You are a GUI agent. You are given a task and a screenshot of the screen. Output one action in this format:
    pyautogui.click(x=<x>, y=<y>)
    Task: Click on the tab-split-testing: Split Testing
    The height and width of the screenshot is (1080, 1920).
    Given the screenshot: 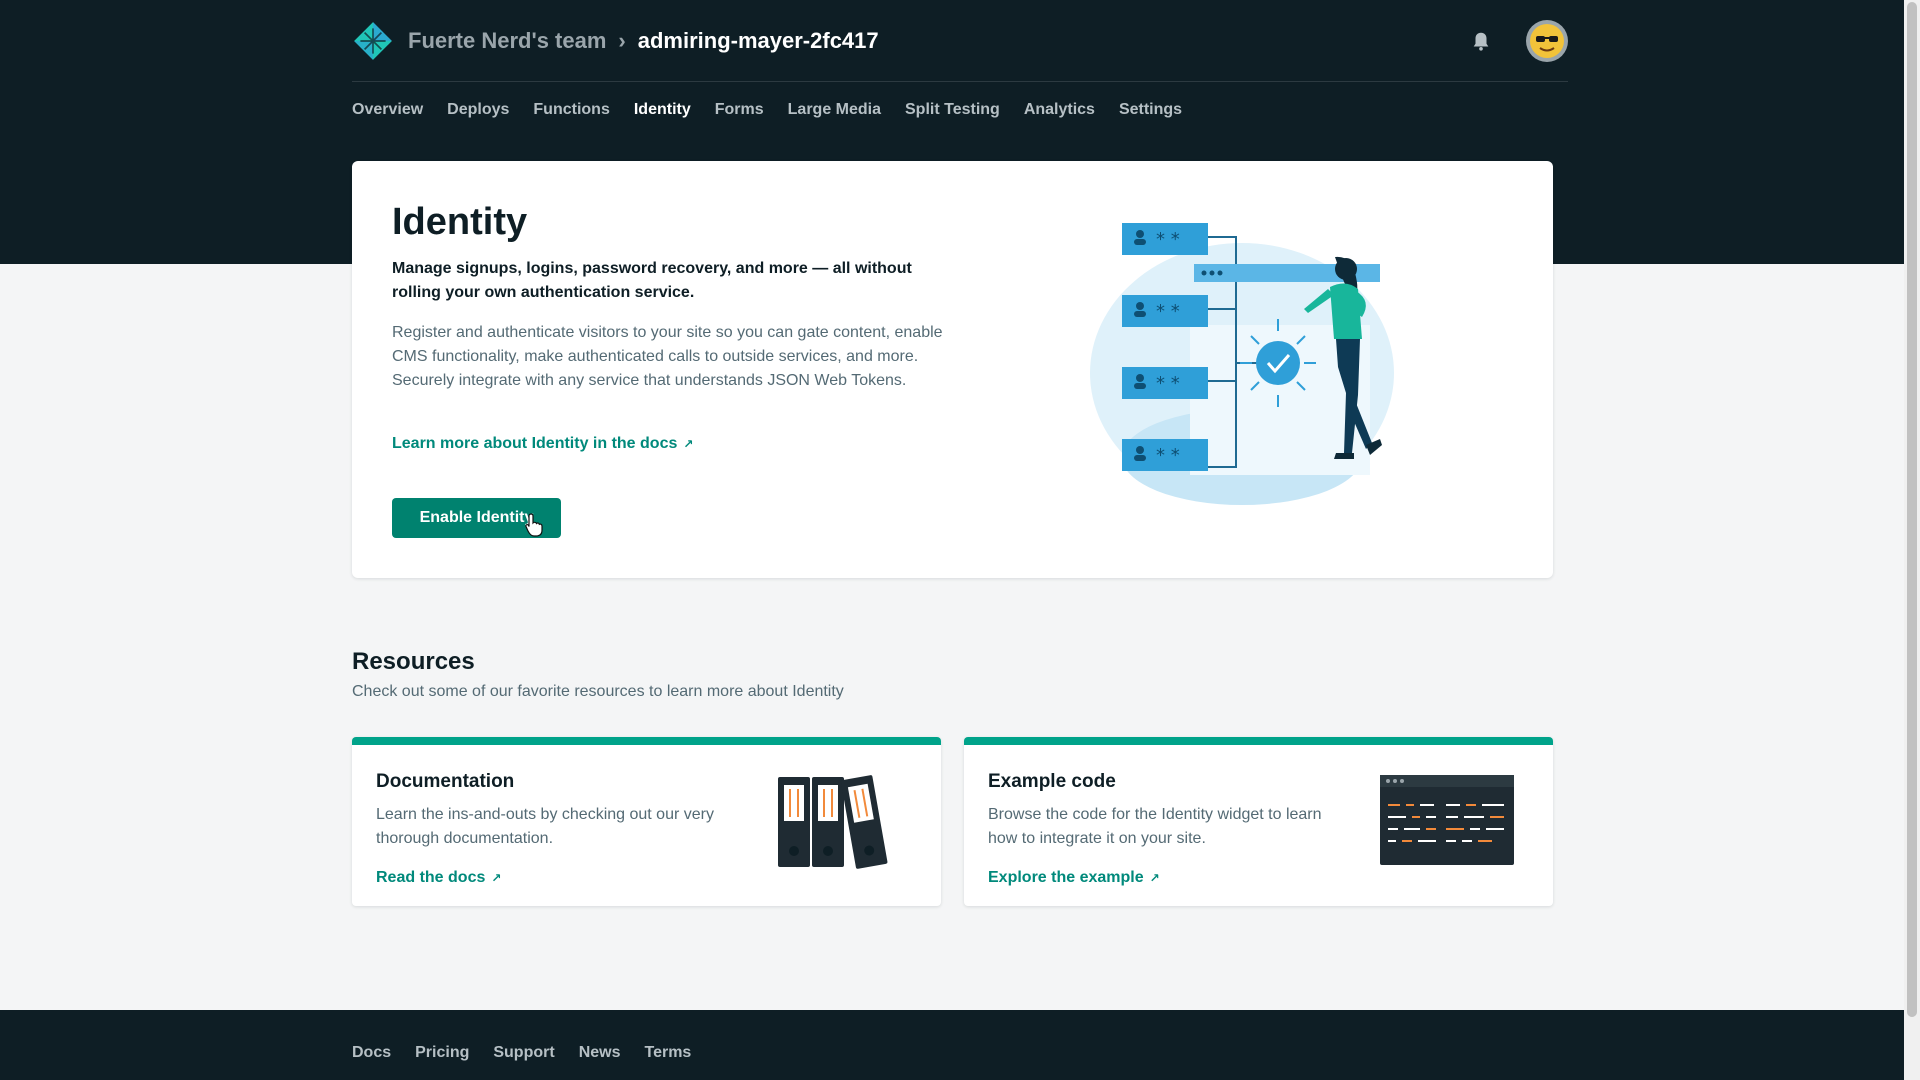 What is the action you would take?
    pyautogui.click(x=952, y=110)
    